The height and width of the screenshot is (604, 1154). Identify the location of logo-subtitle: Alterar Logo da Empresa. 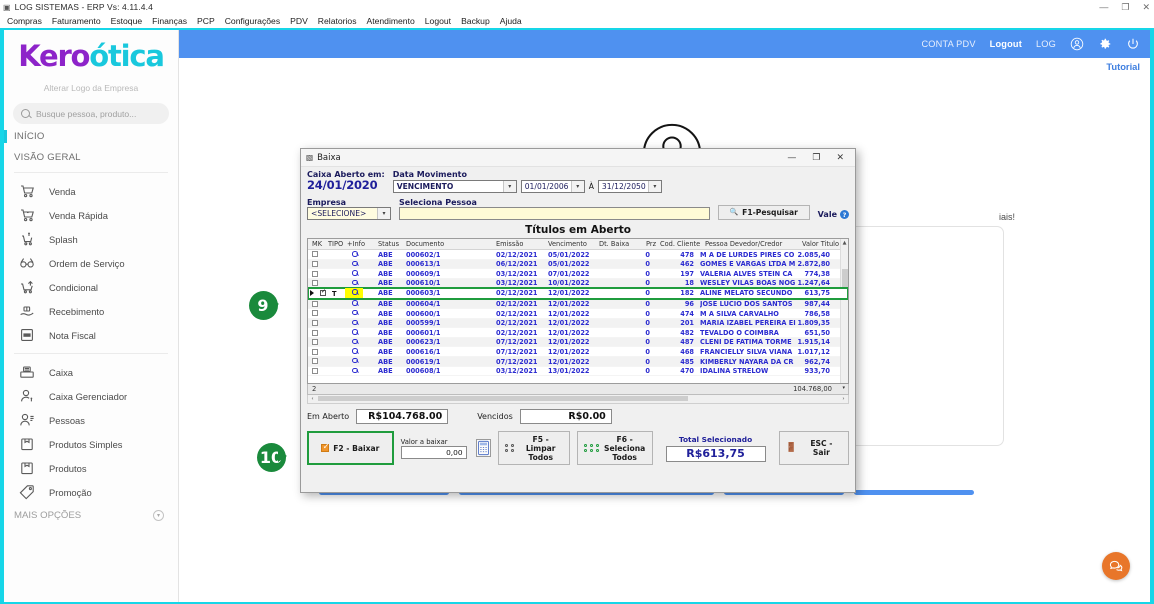
(91, 88).